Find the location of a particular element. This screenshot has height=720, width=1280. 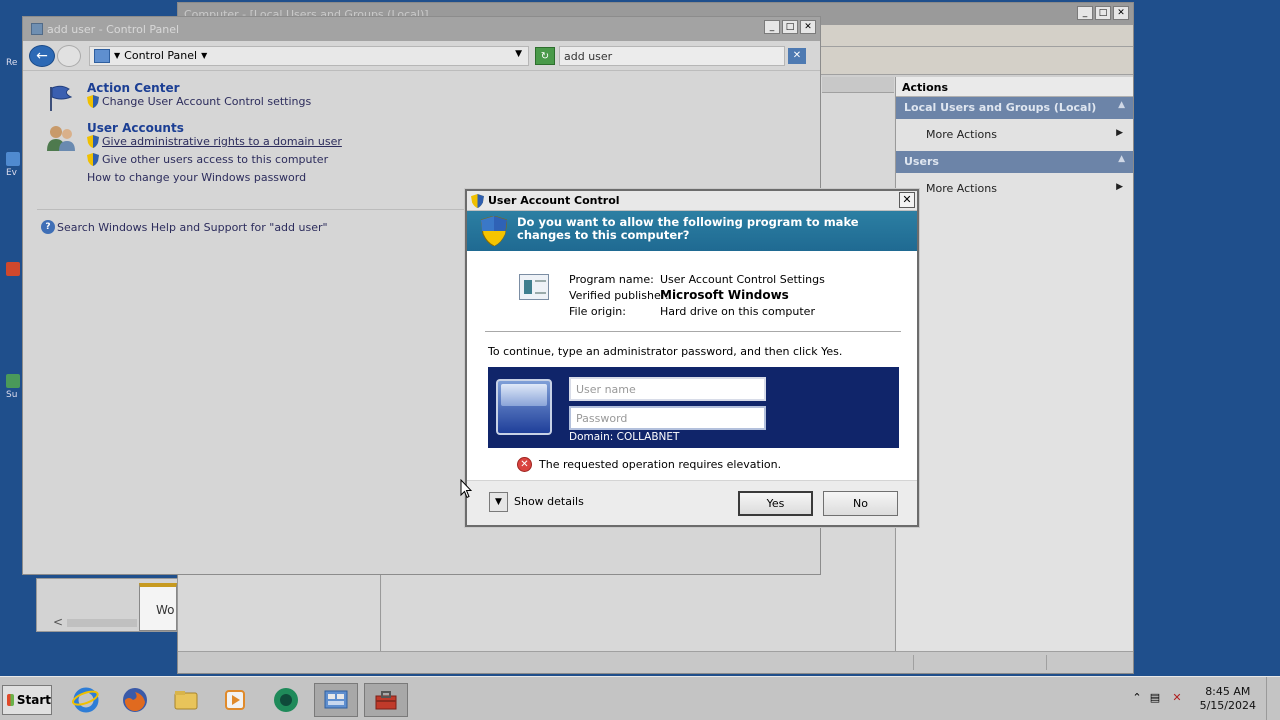

action-center-heading: Action Center is located at coordinates (133, 88).